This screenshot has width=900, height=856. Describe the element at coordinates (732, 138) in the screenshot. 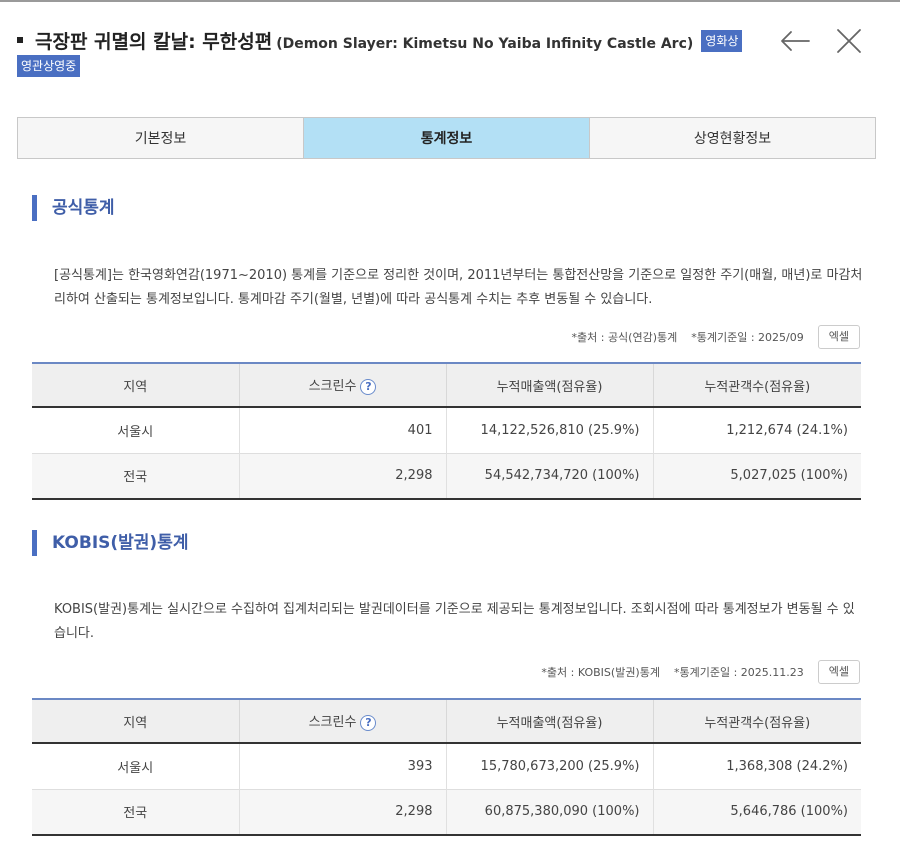

I see `tab-screening-status: 상영현황정보` at that location.